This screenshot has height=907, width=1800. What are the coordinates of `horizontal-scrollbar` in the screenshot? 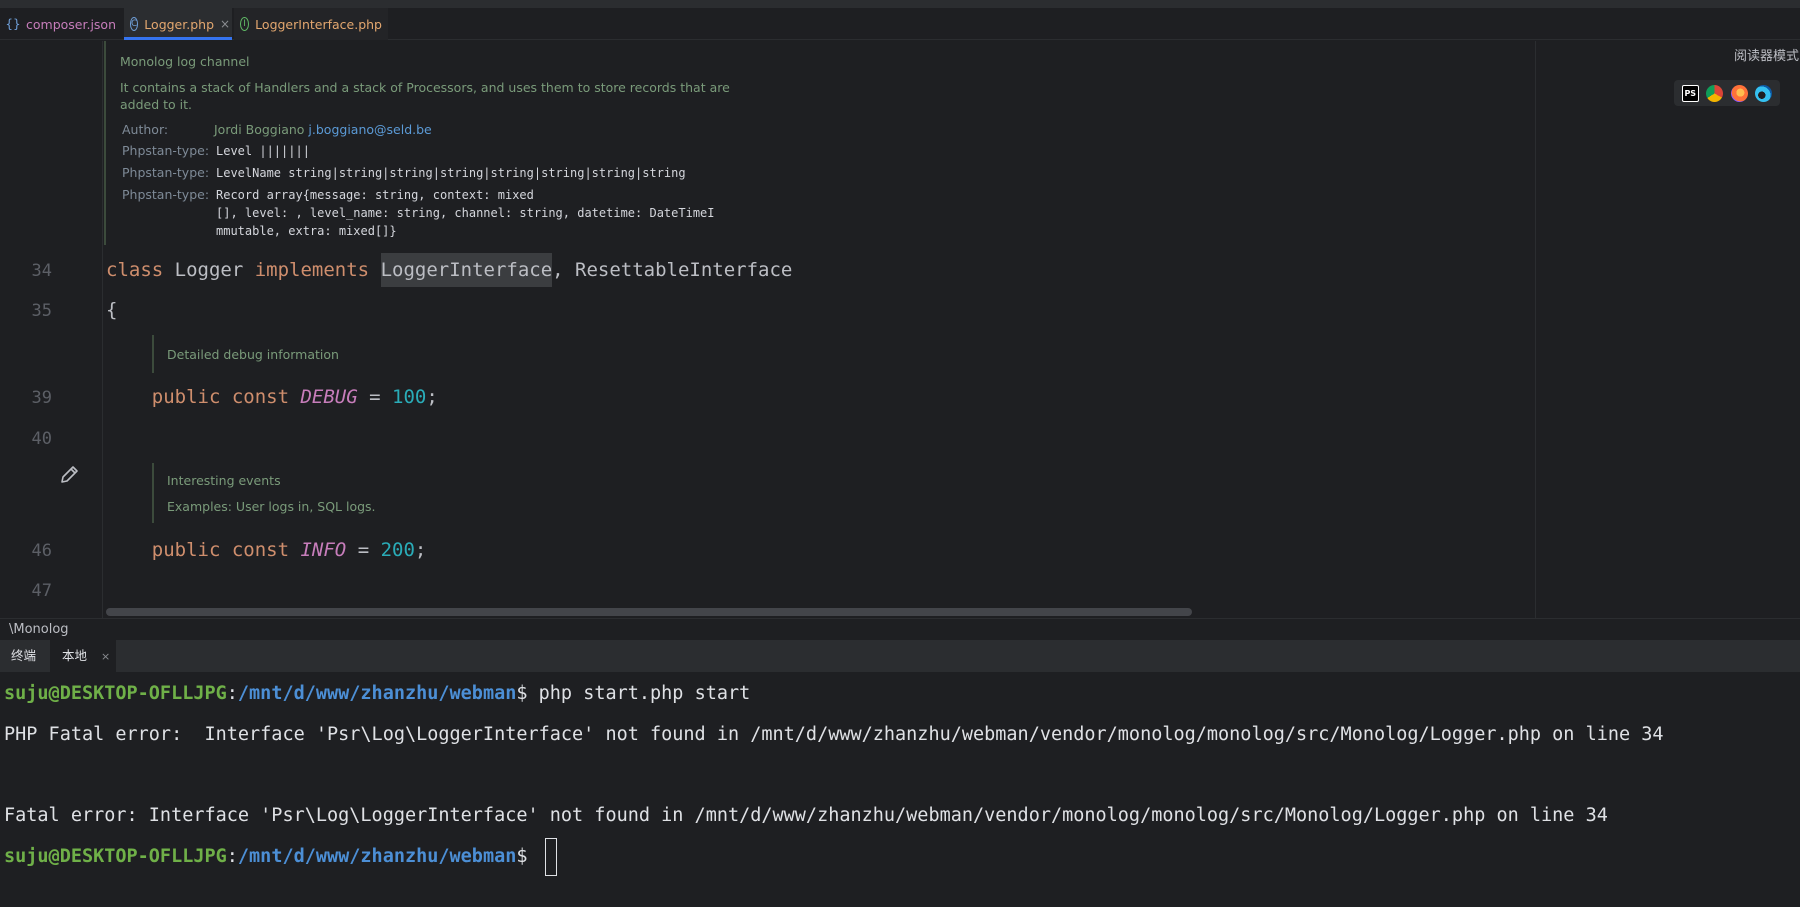 It's located at (649, 612).